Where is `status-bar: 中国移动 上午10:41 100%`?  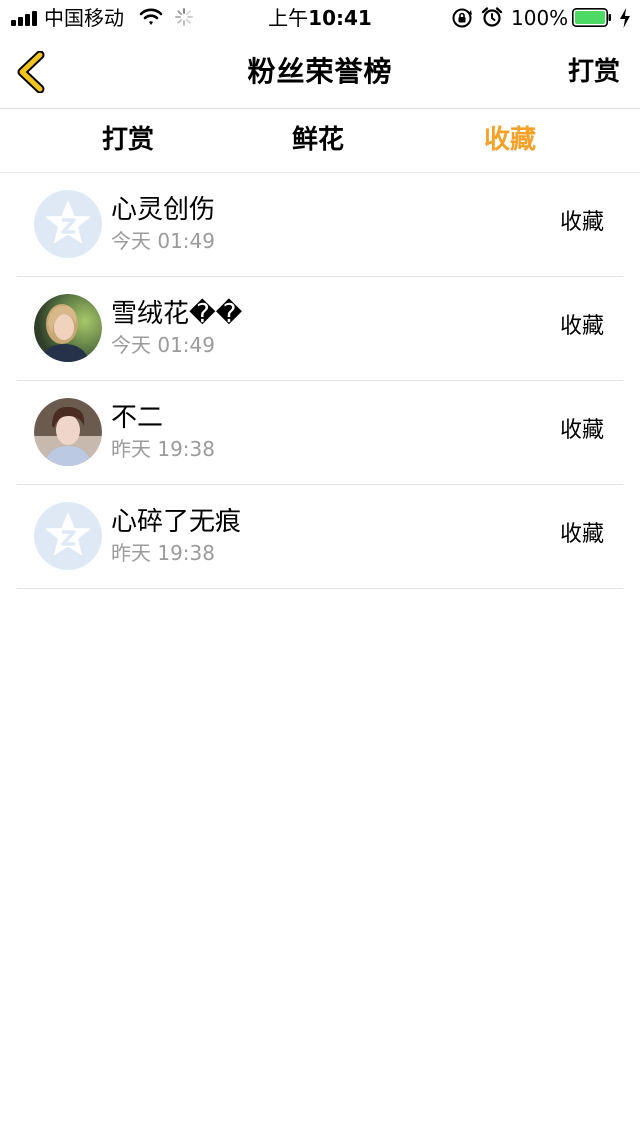 status-bar: 中国移动 上午10:41 100% is located at coordinates (320, 18).